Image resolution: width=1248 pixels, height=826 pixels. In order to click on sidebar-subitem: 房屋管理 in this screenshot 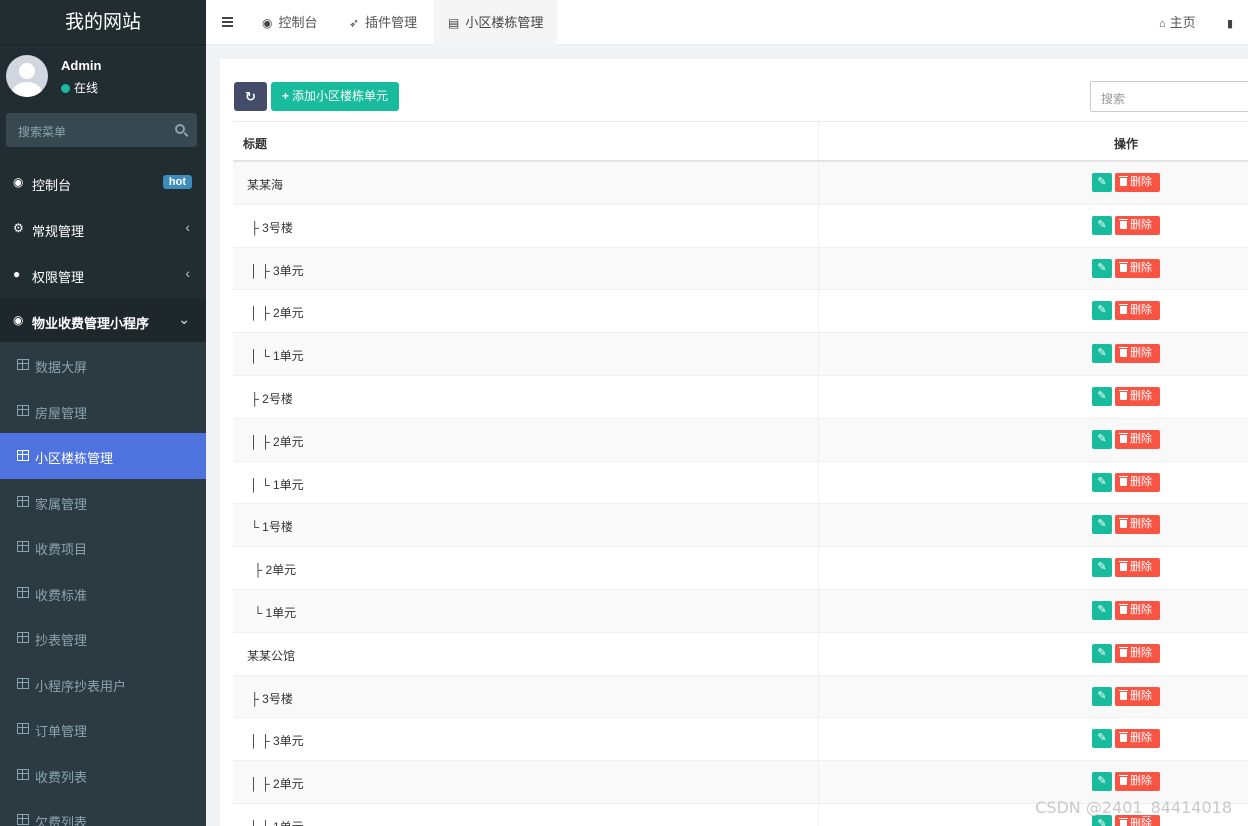, I will do `click(103, 411)`.